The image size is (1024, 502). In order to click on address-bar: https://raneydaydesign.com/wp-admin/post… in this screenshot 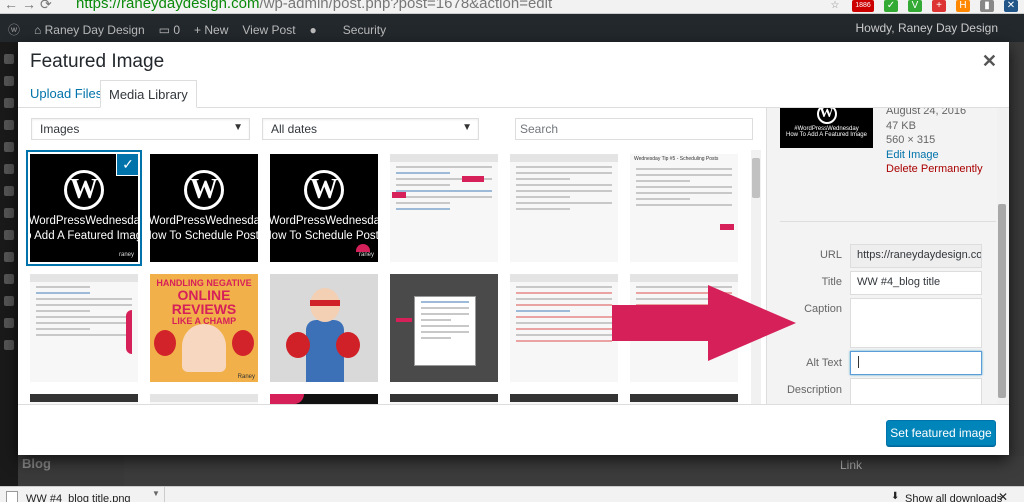, I will do `click(314, 6)`.